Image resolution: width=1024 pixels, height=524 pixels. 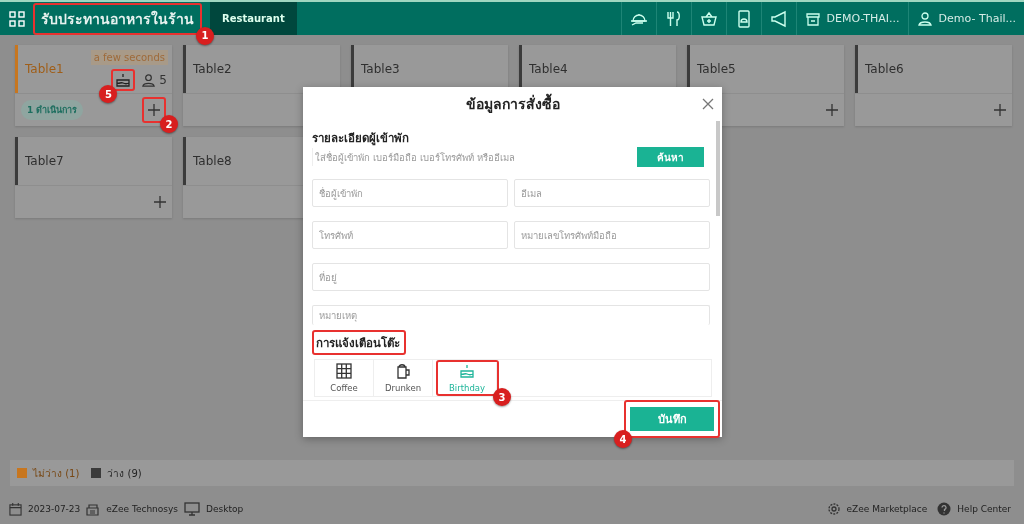 I want to click on restaurant-tab: Restaurant, so click(x=253, y=18).